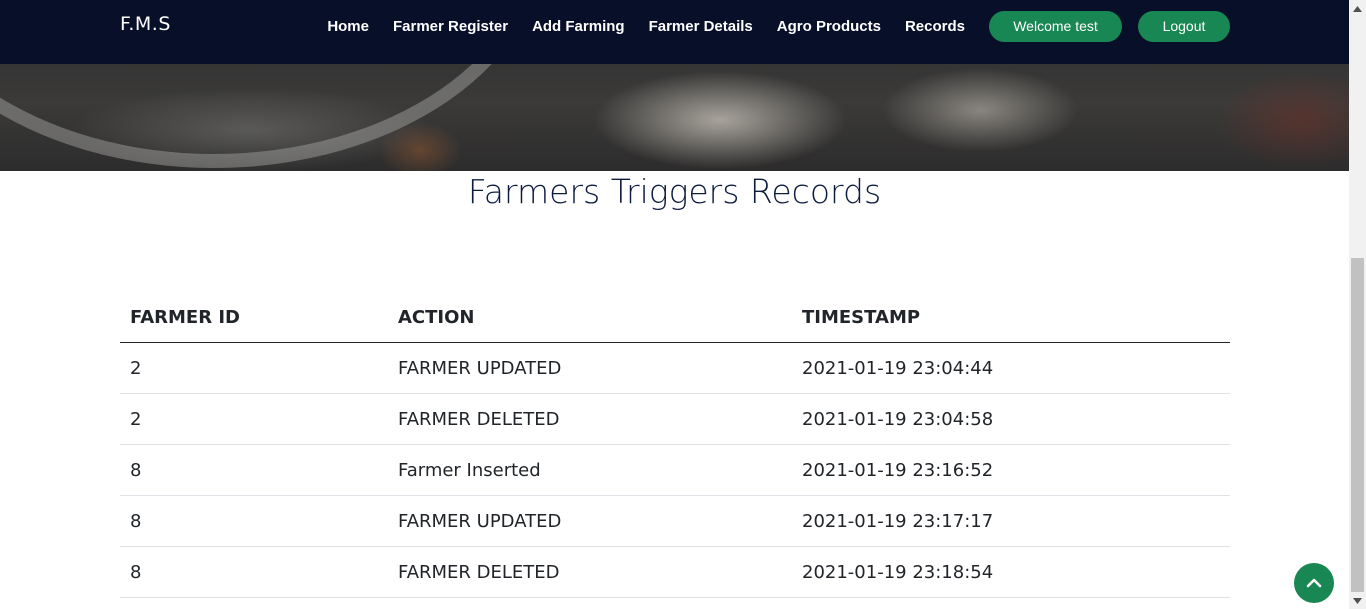 Image resolution: width=1366 pixels, height=609 pixels. Describe the element at coordinates (578, 26) in the screenshot. I see `nav-link-add-farming: Add Farming` at that location.